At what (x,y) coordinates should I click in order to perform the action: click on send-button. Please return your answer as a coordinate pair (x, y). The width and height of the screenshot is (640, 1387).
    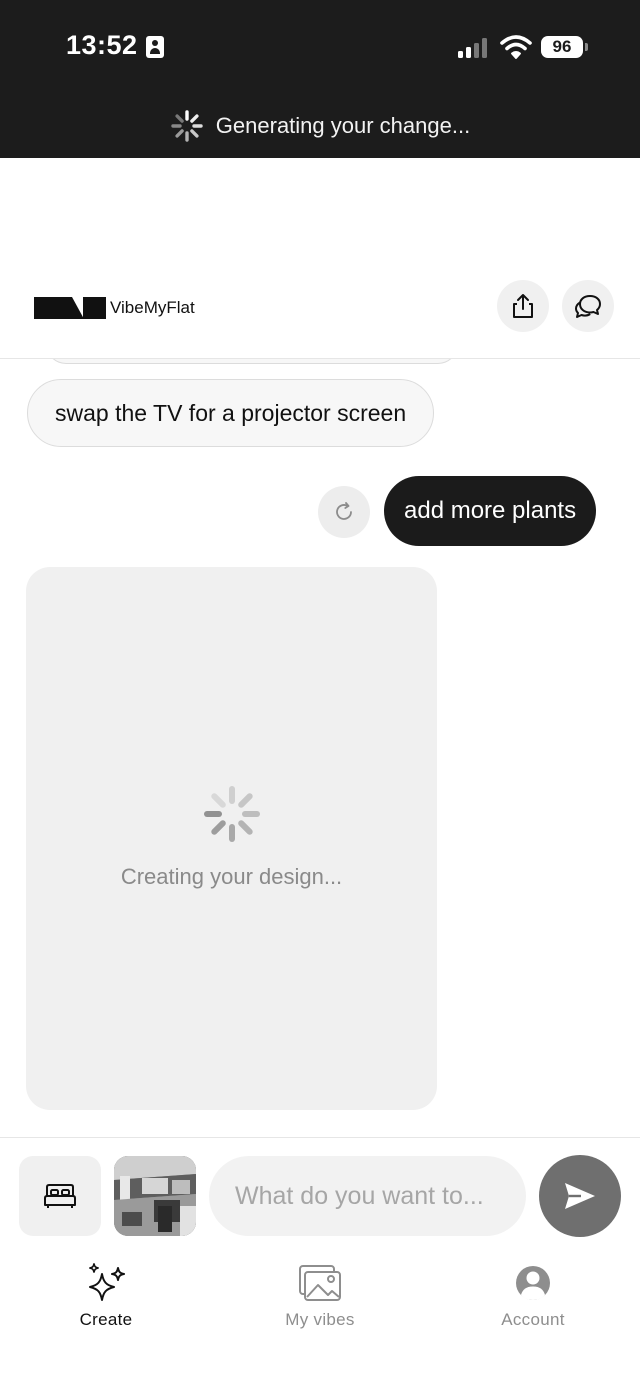
    Looking at the image, I should click on (580, 1196).